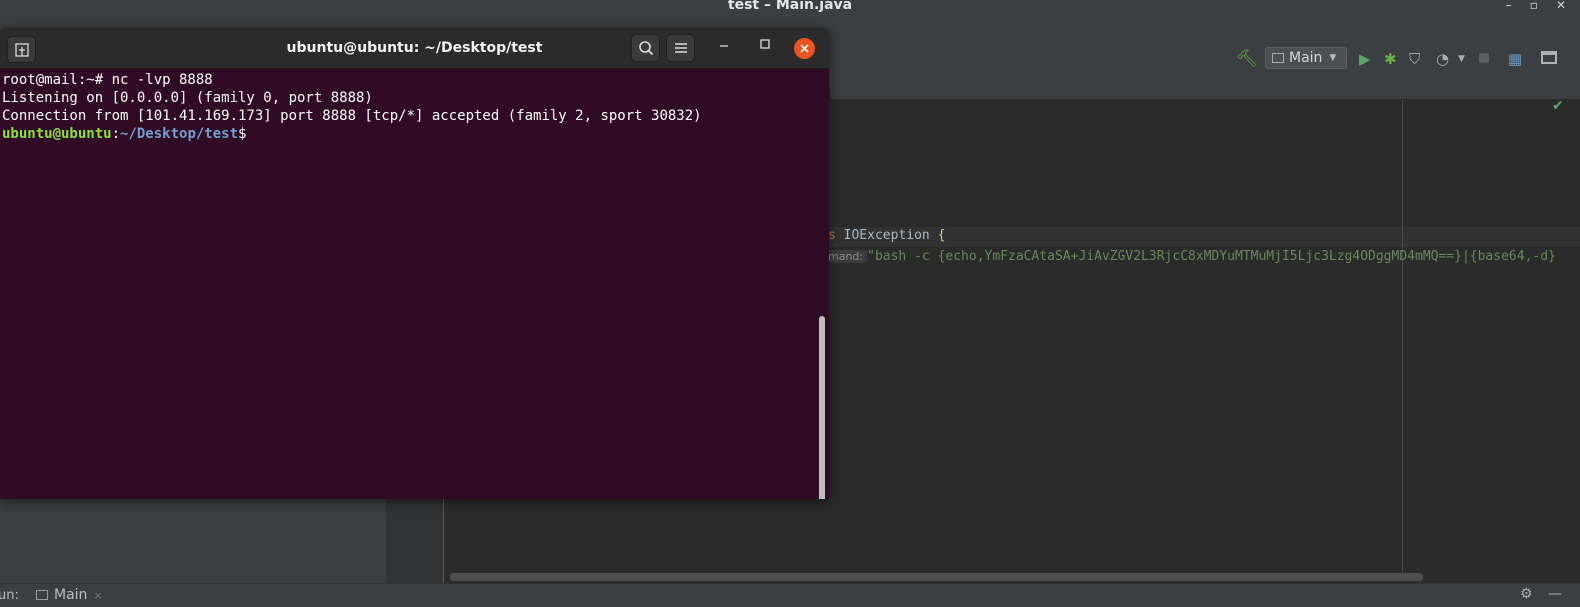  I want to click on right-margin-guide, so click(1402, 339).